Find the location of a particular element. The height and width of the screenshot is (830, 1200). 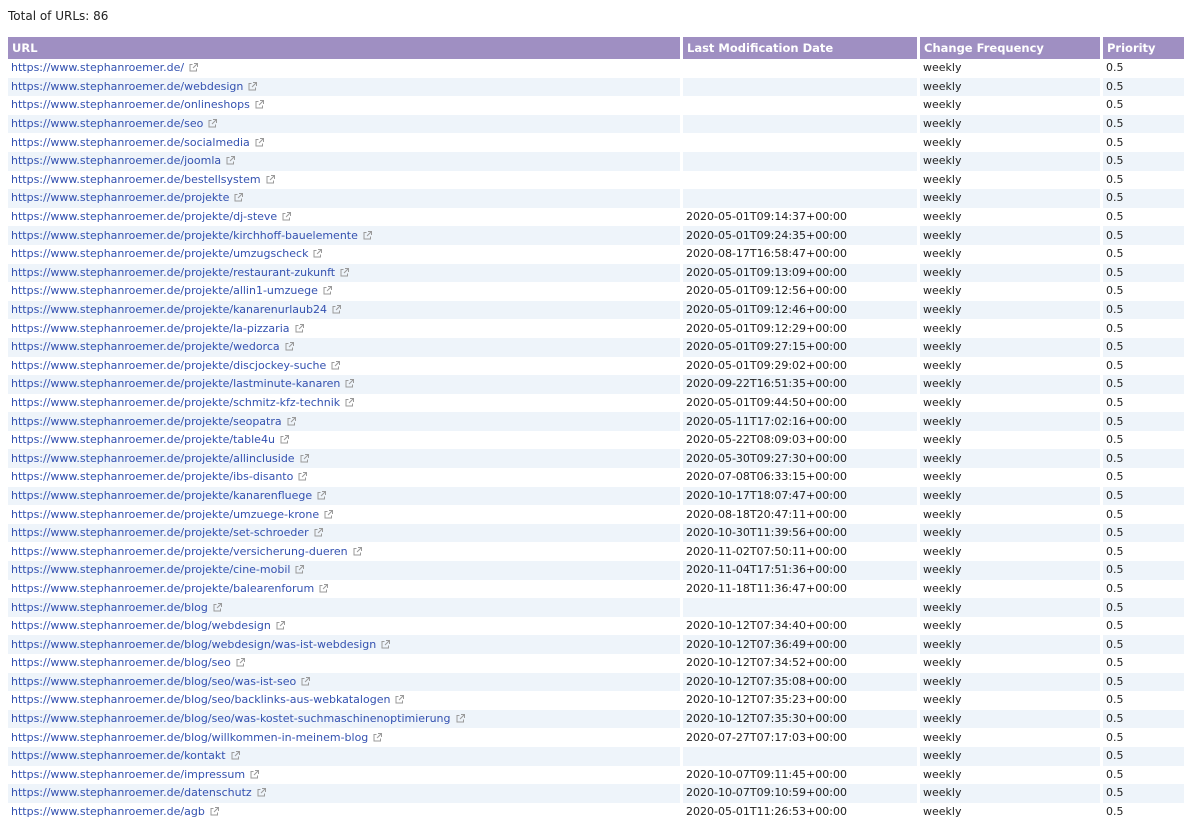

url-link: https://www.stephanroemer.de/datenschutz is located at coordinates (131, 792).